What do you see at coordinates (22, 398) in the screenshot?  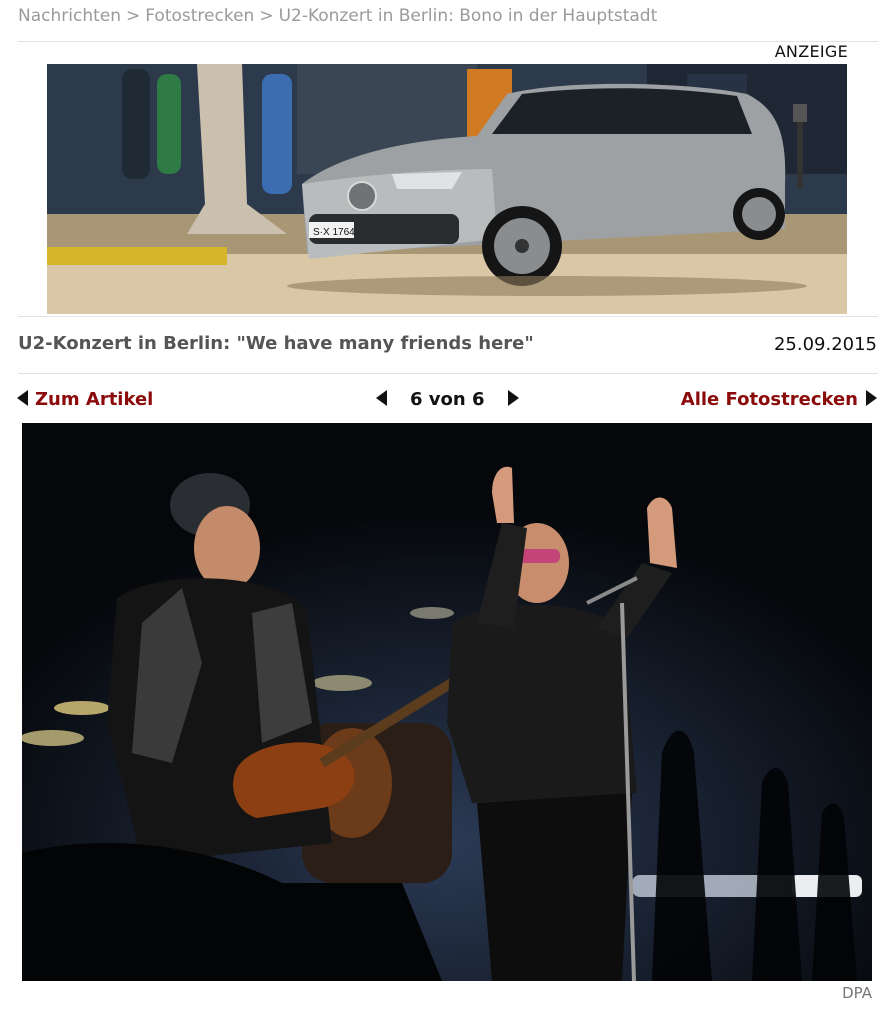 I see `back-arrow-icon` at bounding box center [22, 398].